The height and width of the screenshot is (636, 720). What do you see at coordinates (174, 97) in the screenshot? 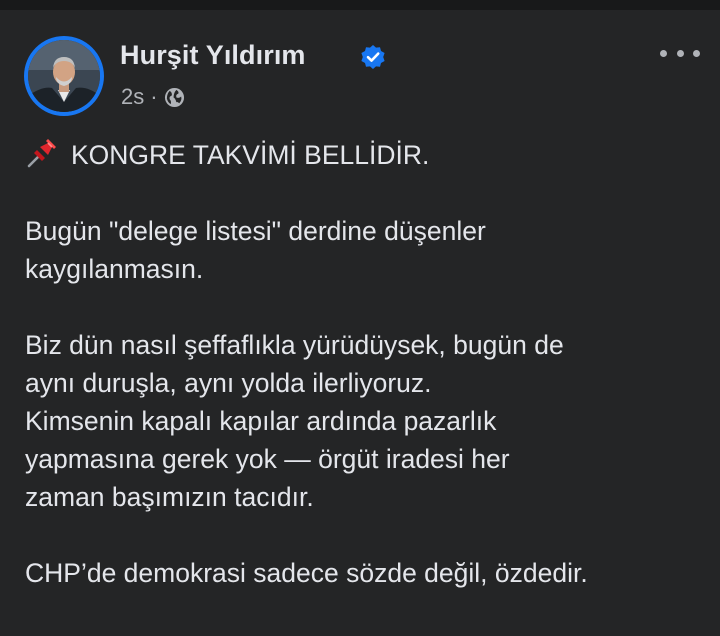
I see `globe-icon` at bounding box center [174, 97].